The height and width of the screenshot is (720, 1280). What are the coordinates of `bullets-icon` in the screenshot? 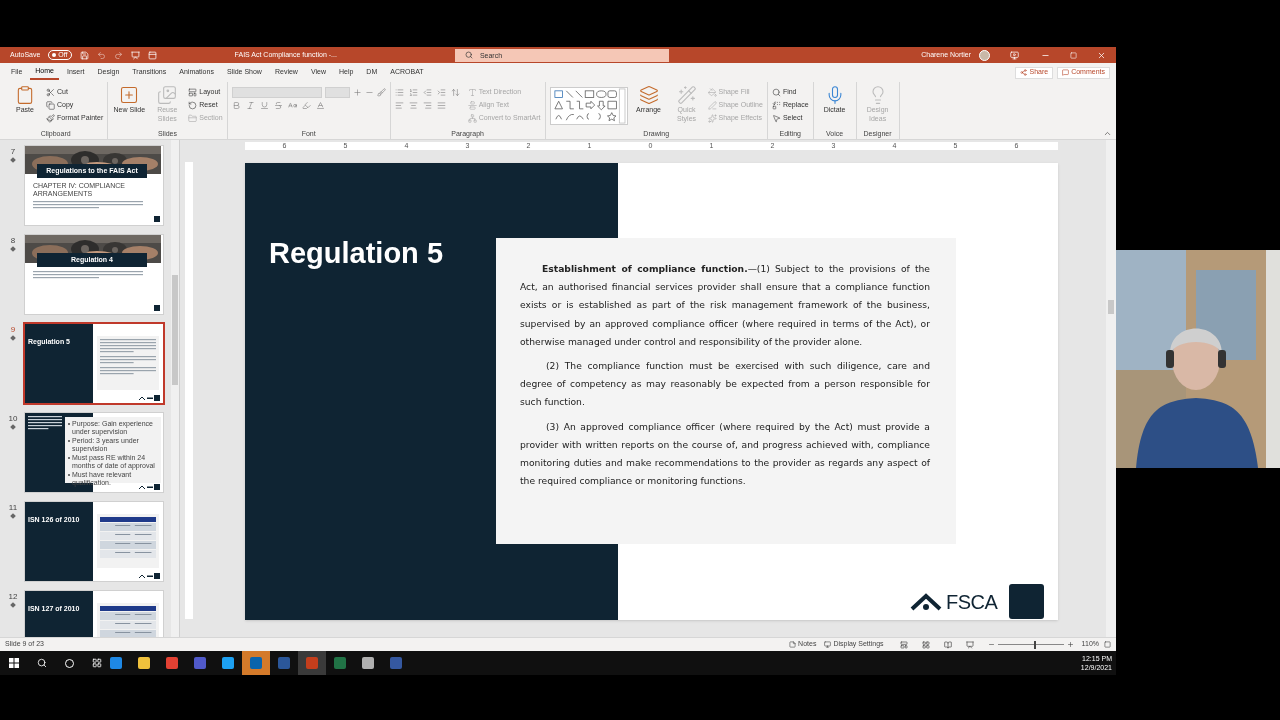 It's located at (399, 92).